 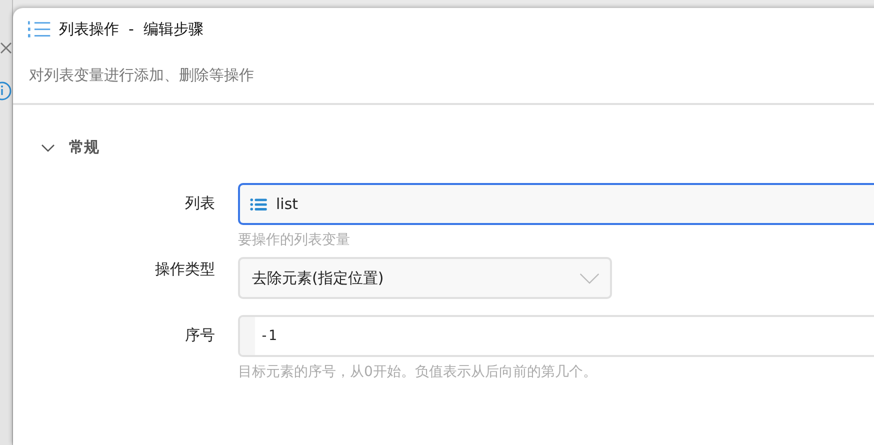 I want to click on index-input-field: -1, so click(x=556, y=336).